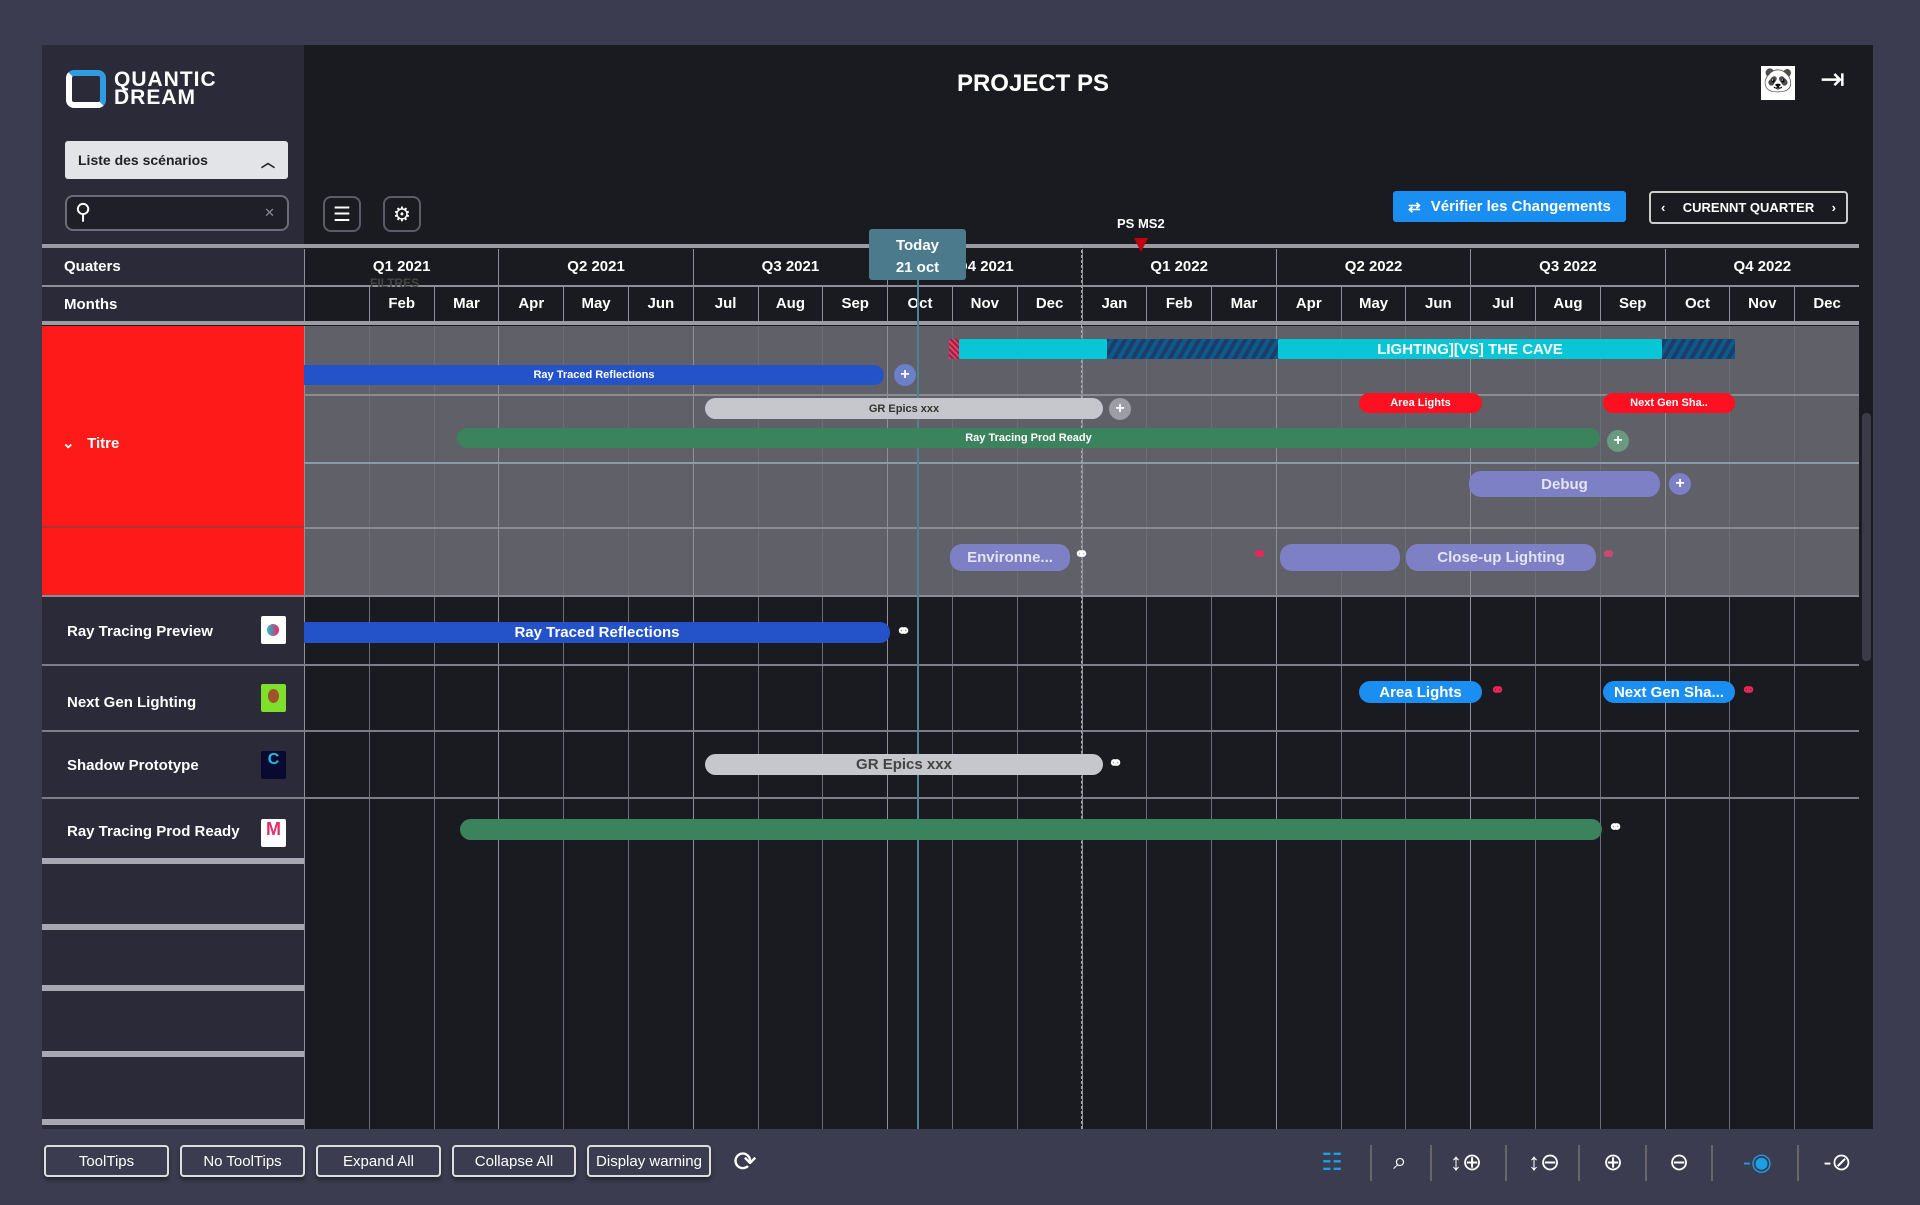  I want to click on collapse-all-button: Collapse All, so click(514, 1161).